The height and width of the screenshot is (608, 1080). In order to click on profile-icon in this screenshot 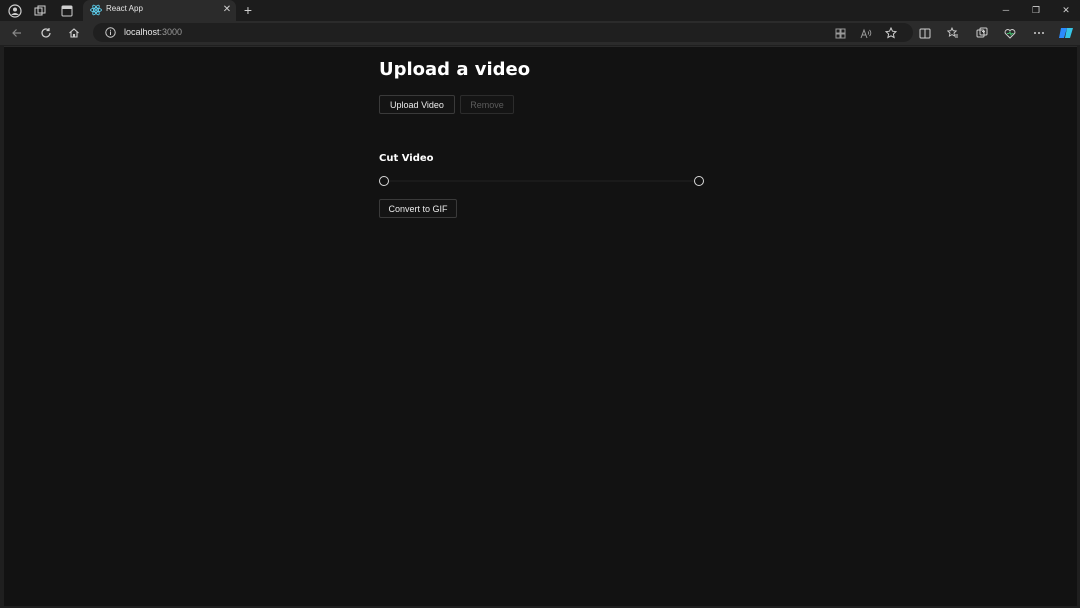, I will do `click(15, 11)`.